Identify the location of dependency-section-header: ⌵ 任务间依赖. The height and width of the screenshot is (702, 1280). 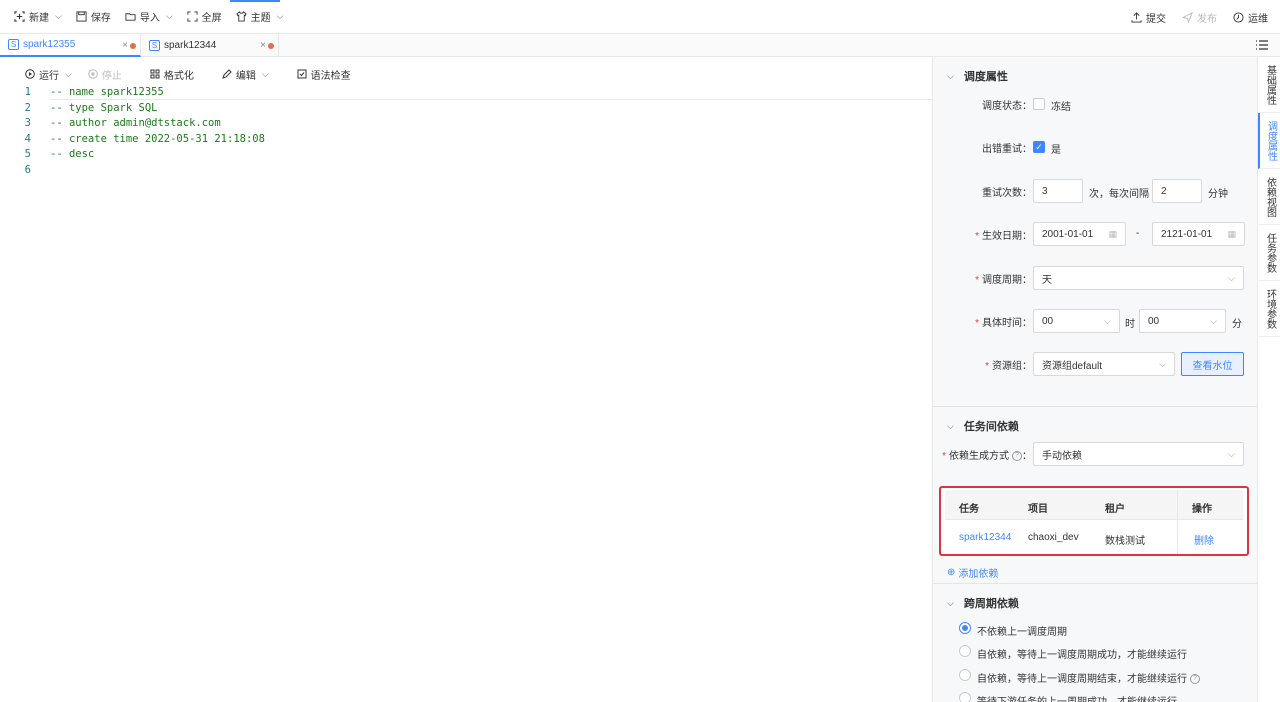
(983, 426).